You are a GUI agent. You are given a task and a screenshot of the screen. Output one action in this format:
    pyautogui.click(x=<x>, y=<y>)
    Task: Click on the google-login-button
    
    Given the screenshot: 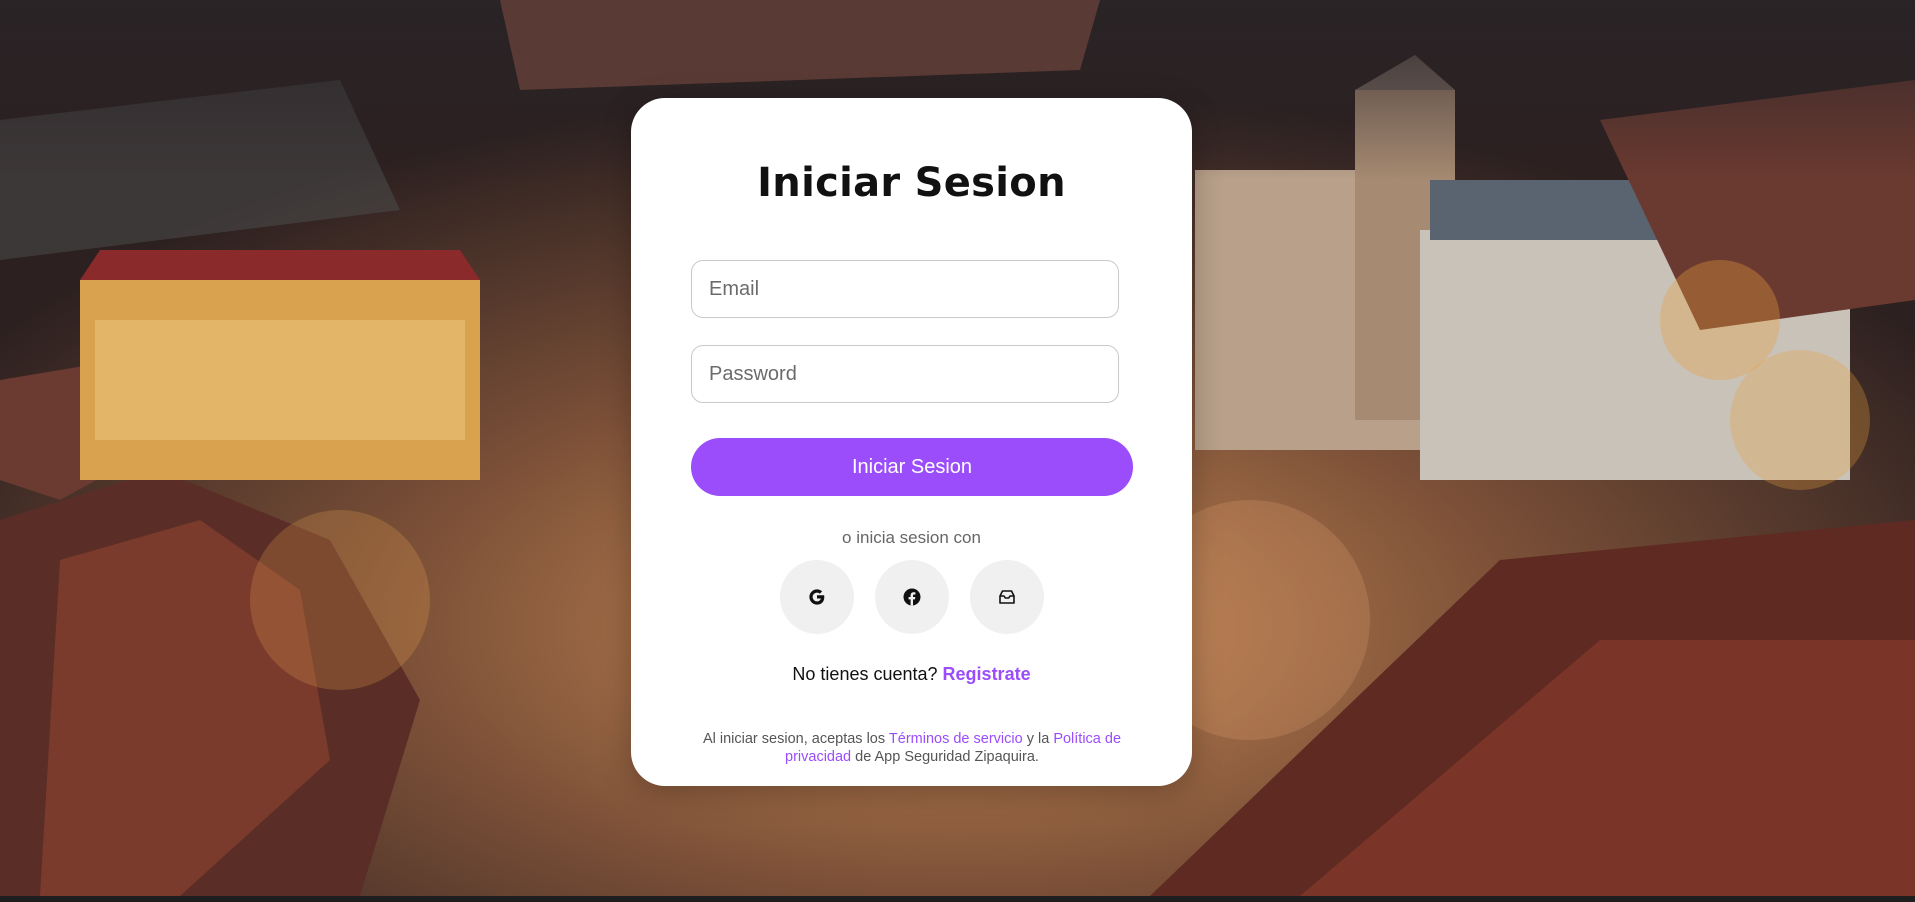 What is the action you would take?
    pyautogui.click(x=817, y=597)
    